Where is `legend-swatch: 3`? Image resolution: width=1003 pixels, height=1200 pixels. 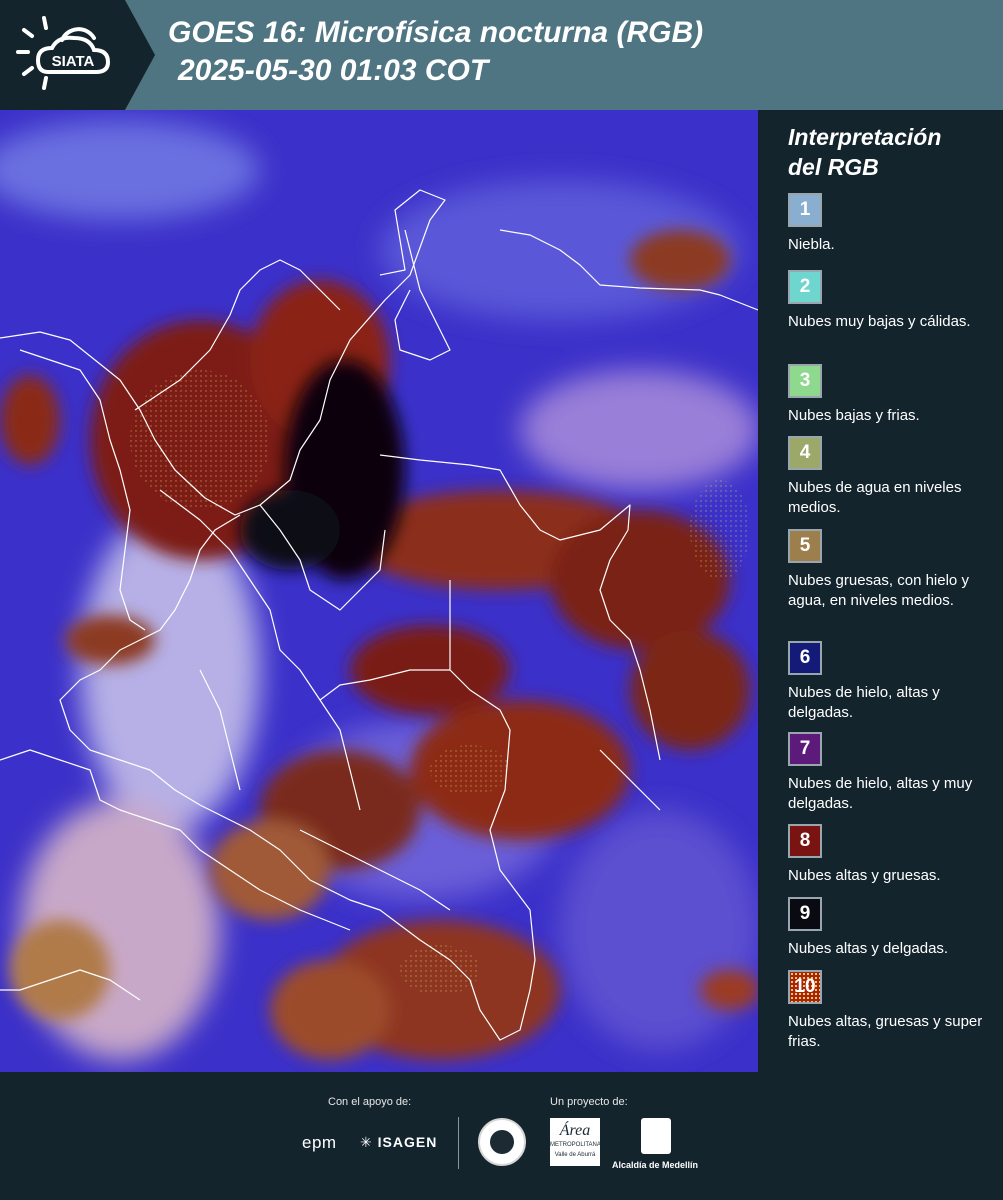 legend-swatch: 3 is located at coordinates (805, 381).